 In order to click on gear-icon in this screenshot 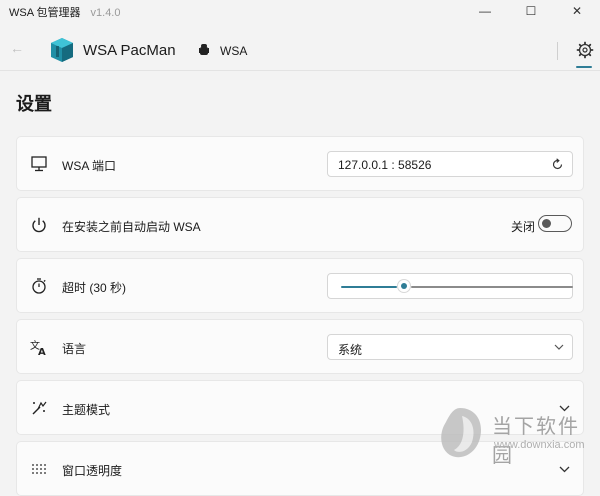, I will do `click(585, 50)`.